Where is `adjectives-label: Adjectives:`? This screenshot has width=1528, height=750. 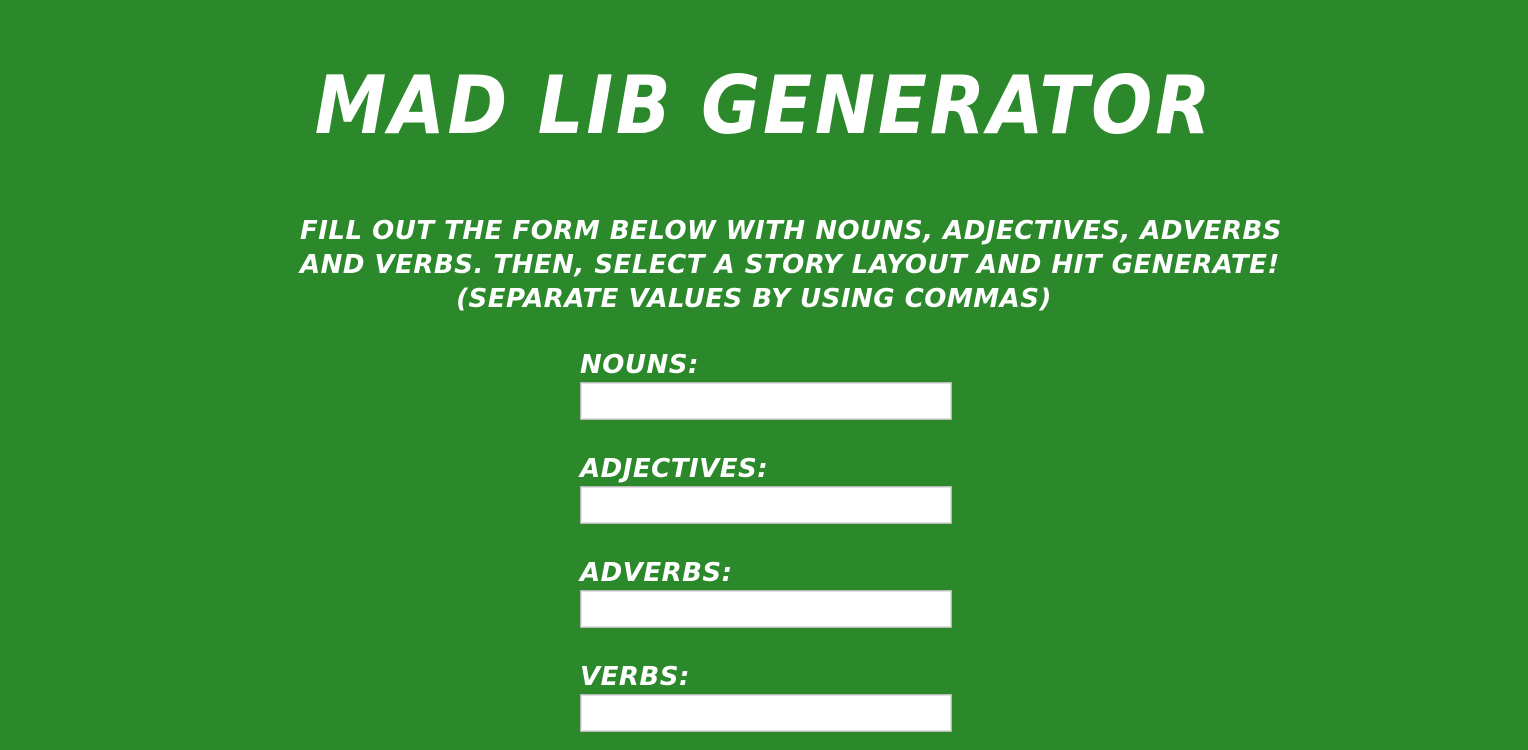
adjectives-label: Adjectives: is located at coordinates (674, 469).